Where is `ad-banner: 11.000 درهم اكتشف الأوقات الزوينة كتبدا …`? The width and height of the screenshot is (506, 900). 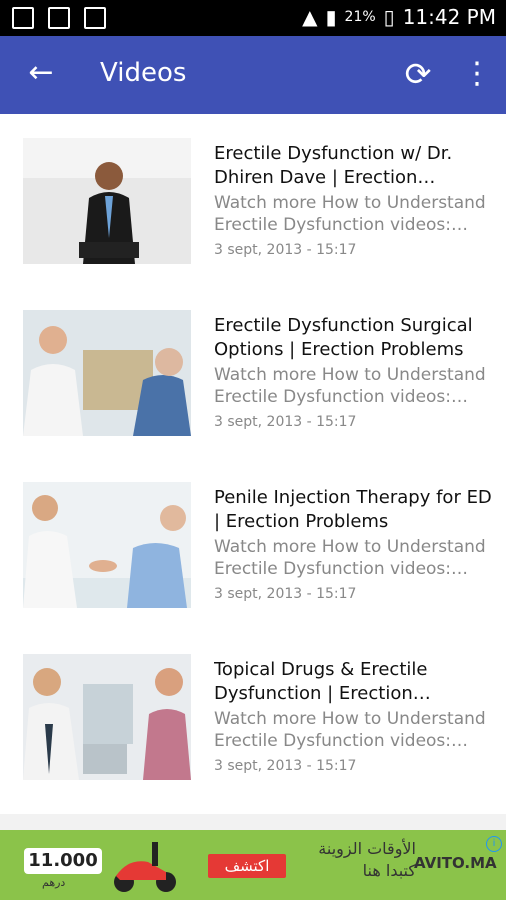 ad-banner: 11.000 درهم اكتشف الأوقات الزوينة كتبدا … is located at coordinates (253, 865).